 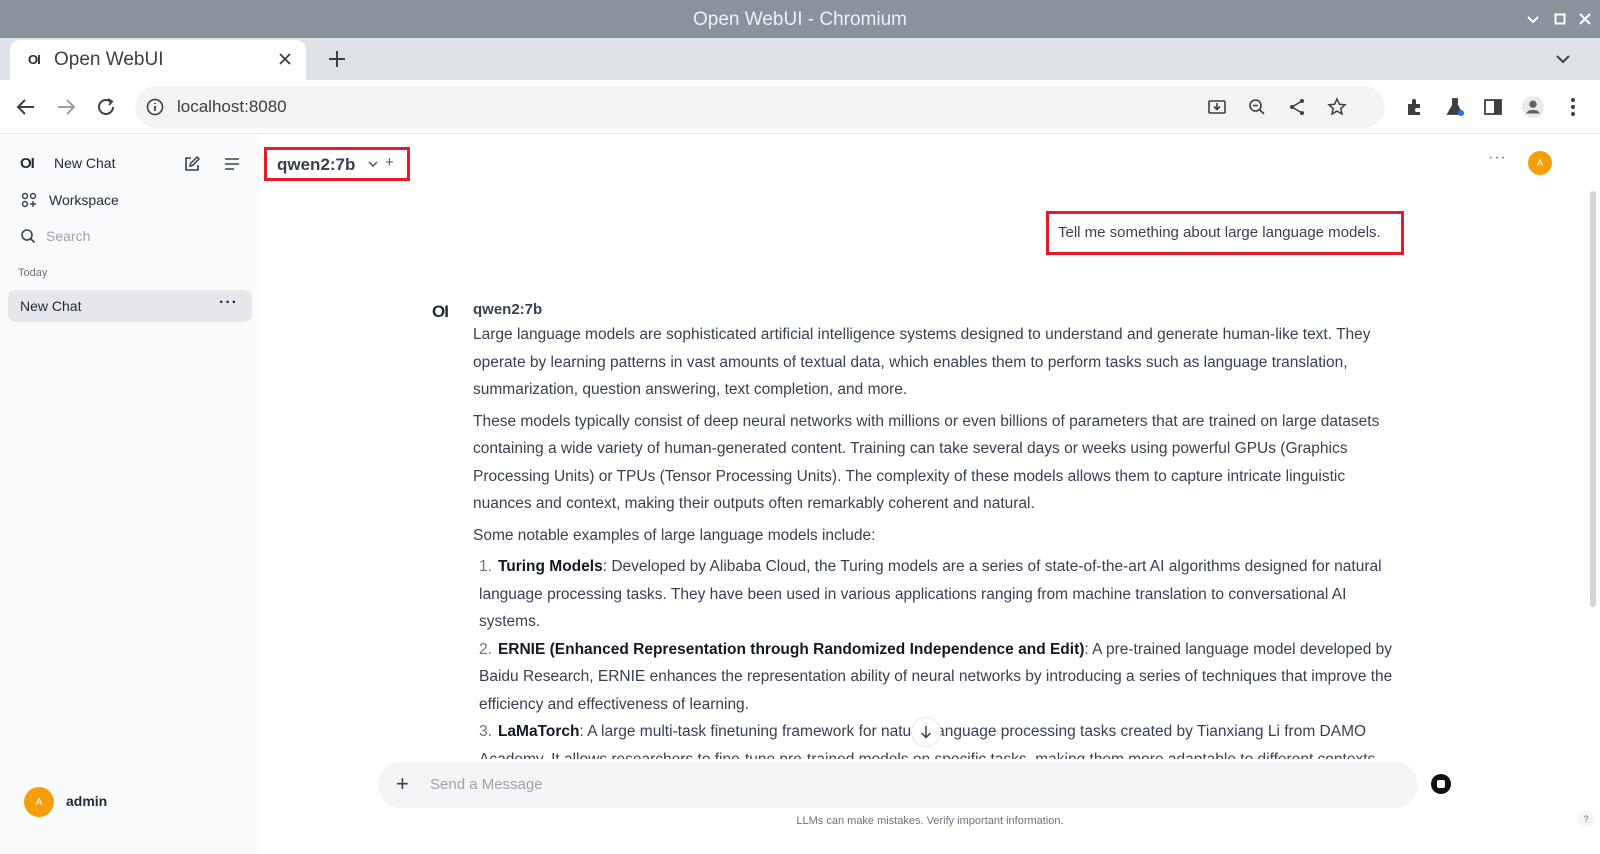 I want to click on share-icon, so click(x=1297, y=107).